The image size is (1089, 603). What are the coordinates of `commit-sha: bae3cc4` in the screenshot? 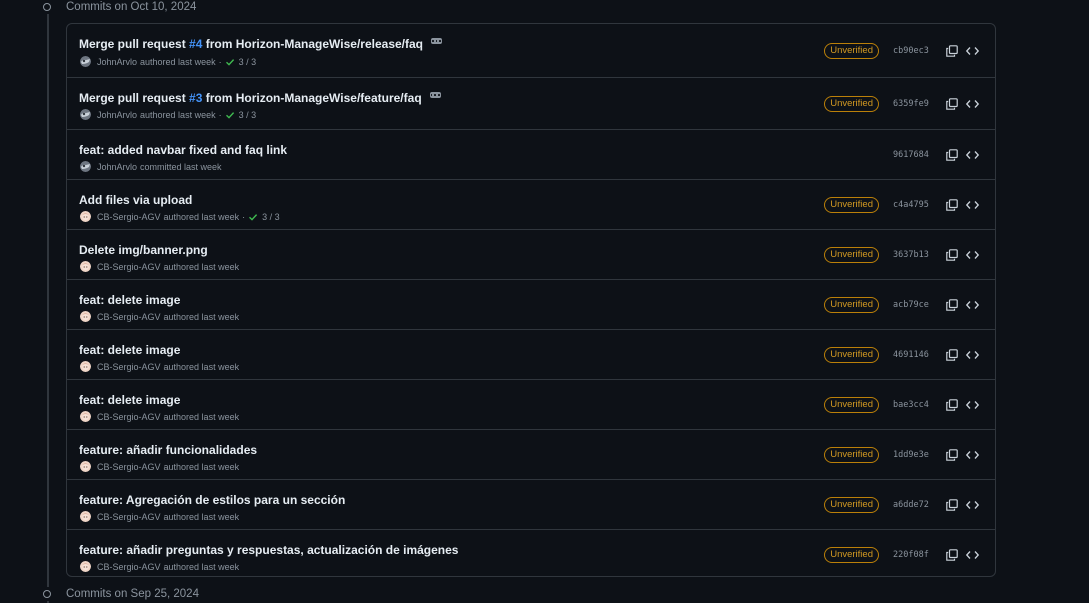 It's located at (911, 405).